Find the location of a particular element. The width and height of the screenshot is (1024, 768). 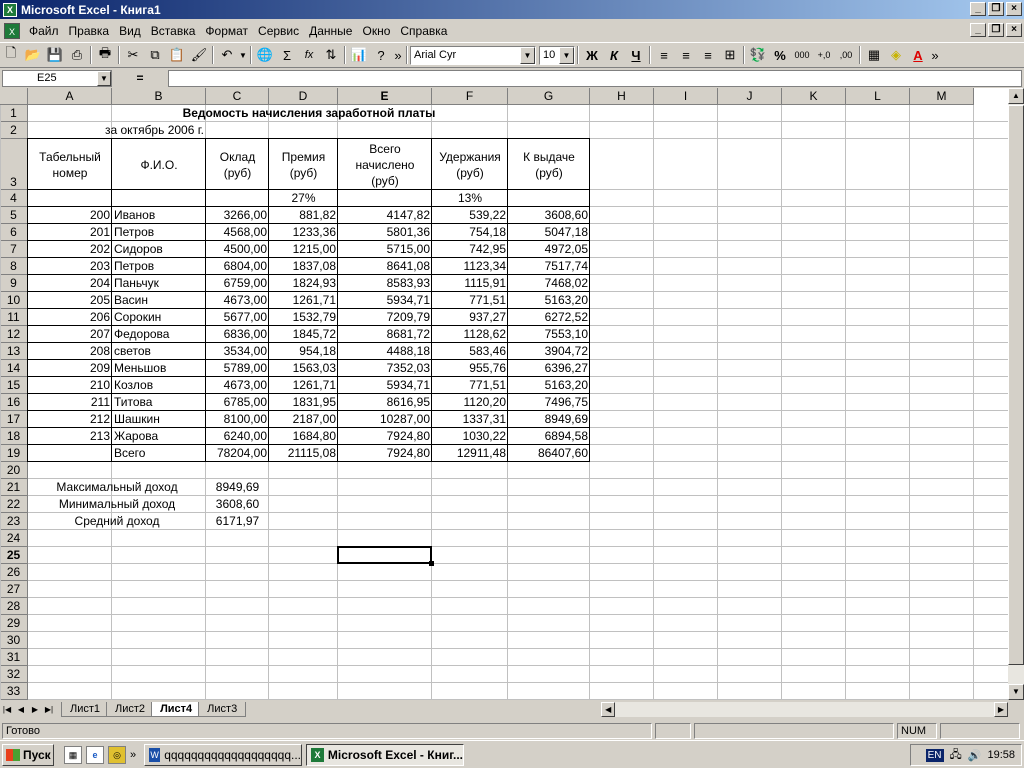

table-cell: 881,82 is located at coordinates (303, 215).